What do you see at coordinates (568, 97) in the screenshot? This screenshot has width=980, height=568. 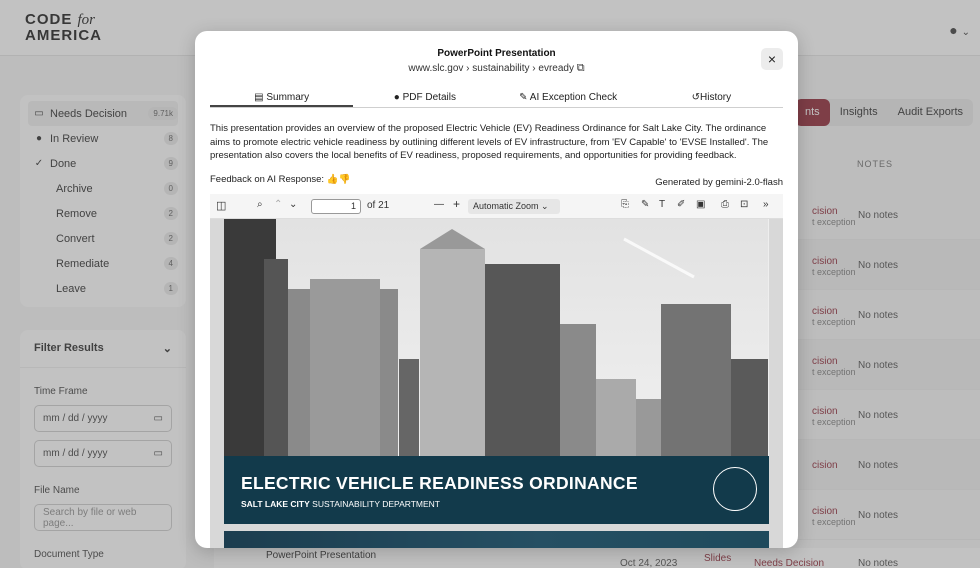 I see `tab-ai-exception-check: ✎ AI Exception Check` at bounding box center [568, 97].